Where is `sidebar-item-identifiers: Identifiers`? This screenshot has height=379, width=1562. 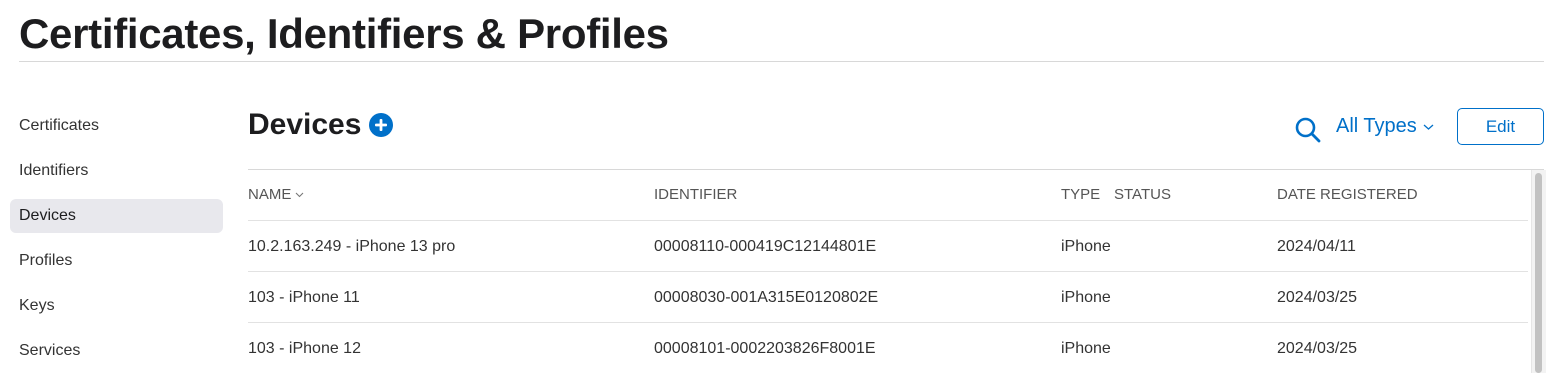 sidebar-item-identifiers: Identifiers is located at coordinates (116, 171).